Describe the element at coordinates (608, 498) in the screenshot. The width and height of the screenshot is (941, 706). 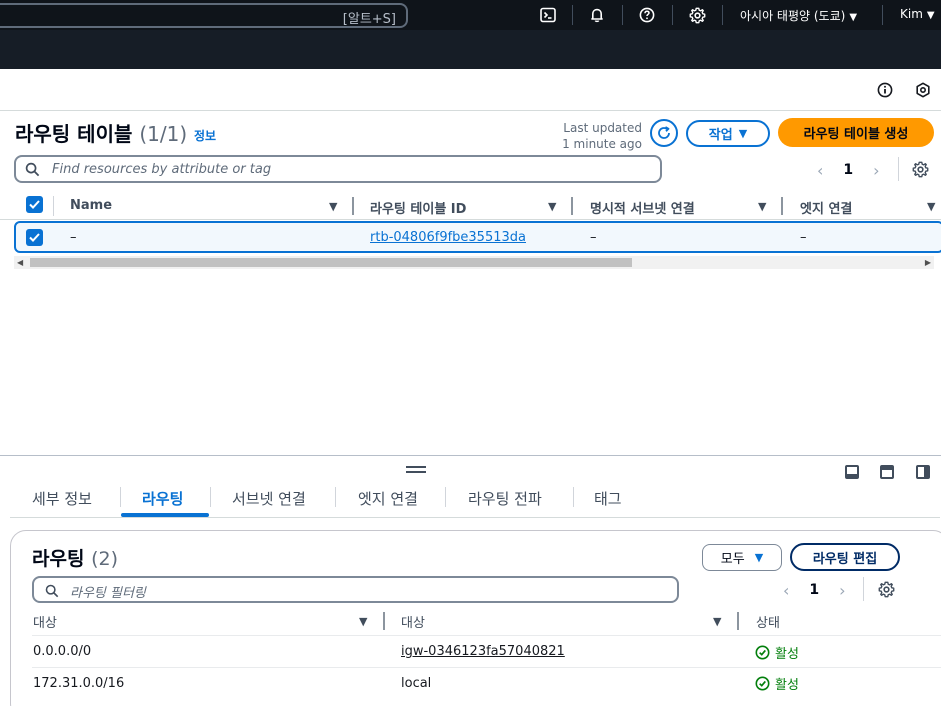
I see `tab-tags: 태그` at that location.